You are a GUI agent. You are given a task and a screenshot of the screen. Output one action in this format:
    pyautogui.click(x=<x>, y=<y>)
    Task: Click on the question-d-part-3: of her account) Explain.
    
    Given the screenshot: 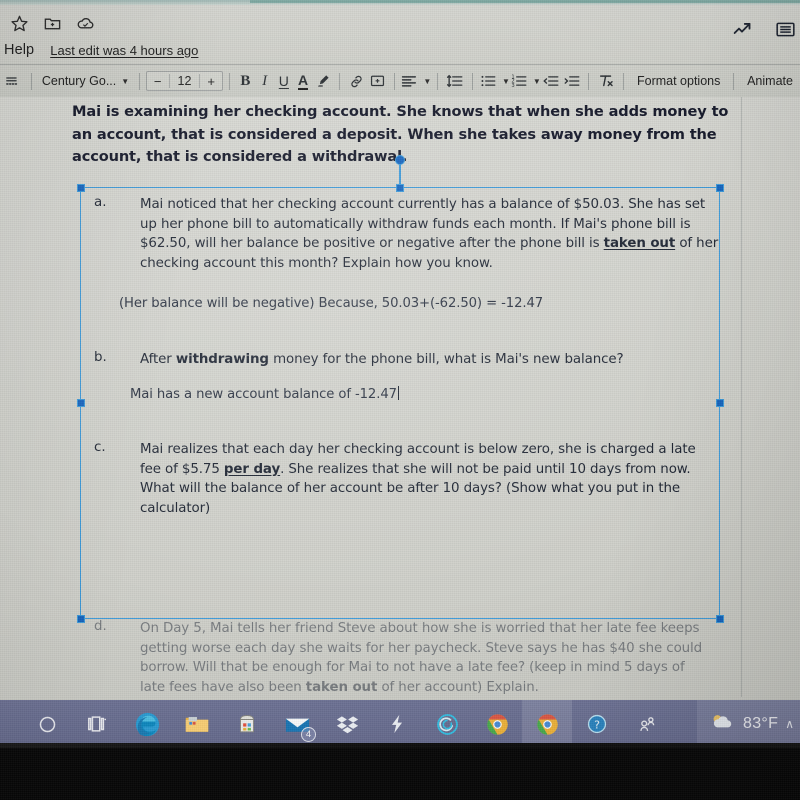 What is the action you would take?
    pyautogui.click(x=458, y=687)
    